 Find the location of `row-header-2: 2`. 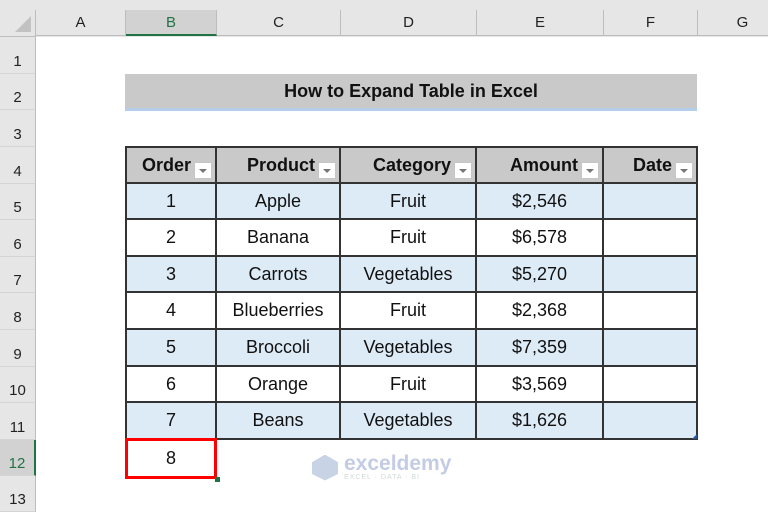

row-header-2: 2 is located at coordinates (18, 92).